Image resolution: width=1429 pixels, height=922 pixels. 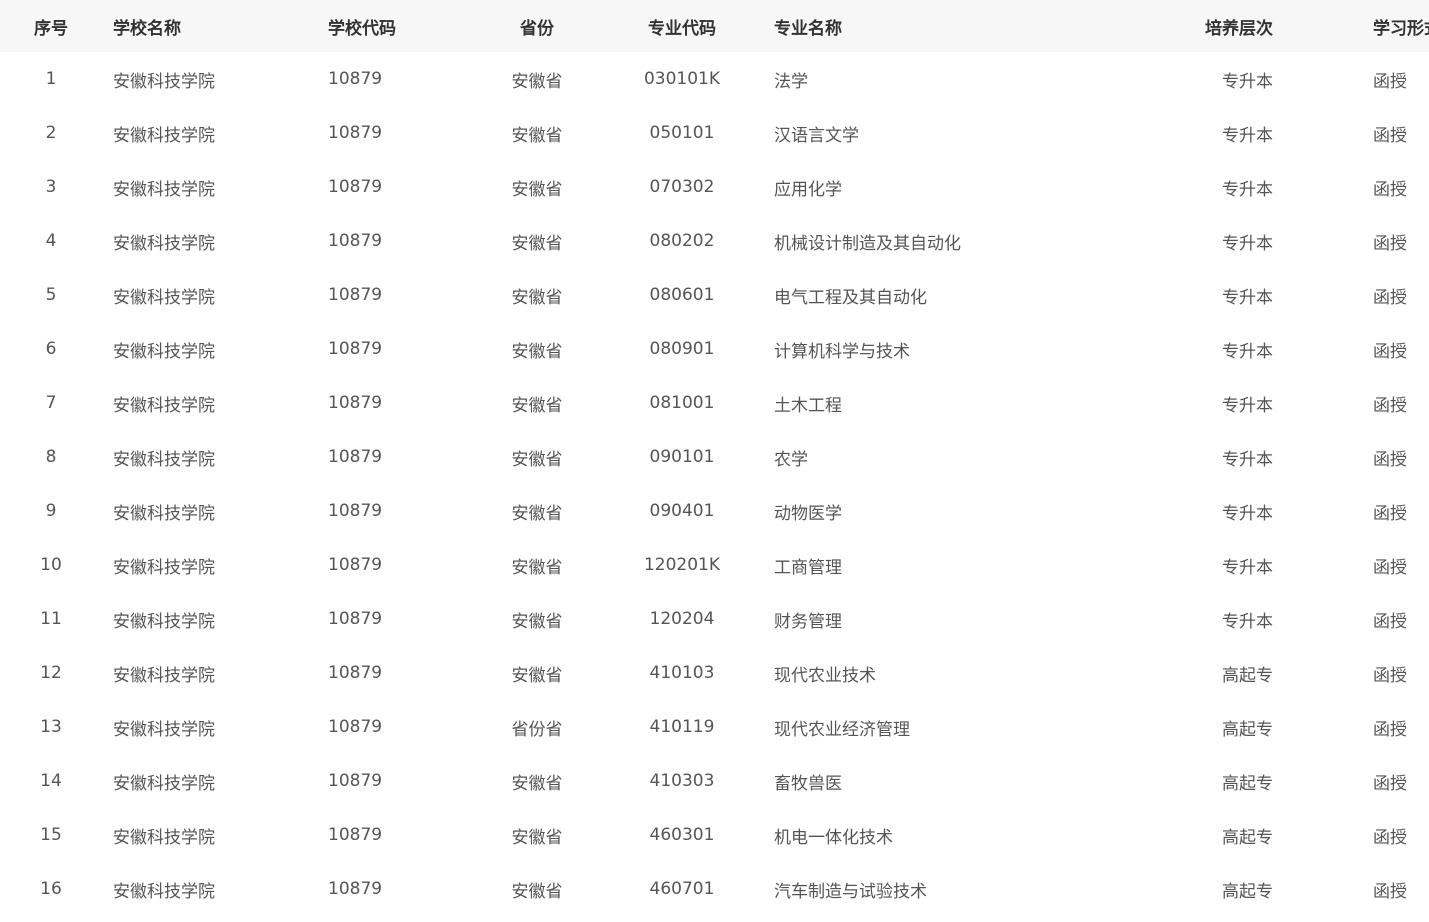 What do you see at coordinates (682, 295) in the screenshot?
I see `cell-major-code: 080601` at bounding box center [682, 295].